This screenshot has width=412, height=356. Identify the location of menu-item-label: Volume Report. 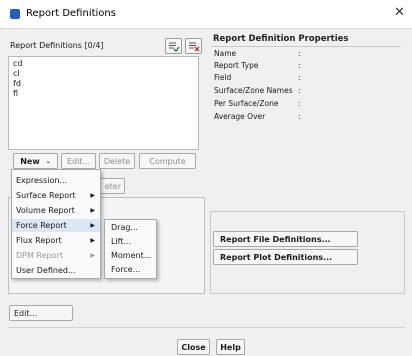
(45, 210).